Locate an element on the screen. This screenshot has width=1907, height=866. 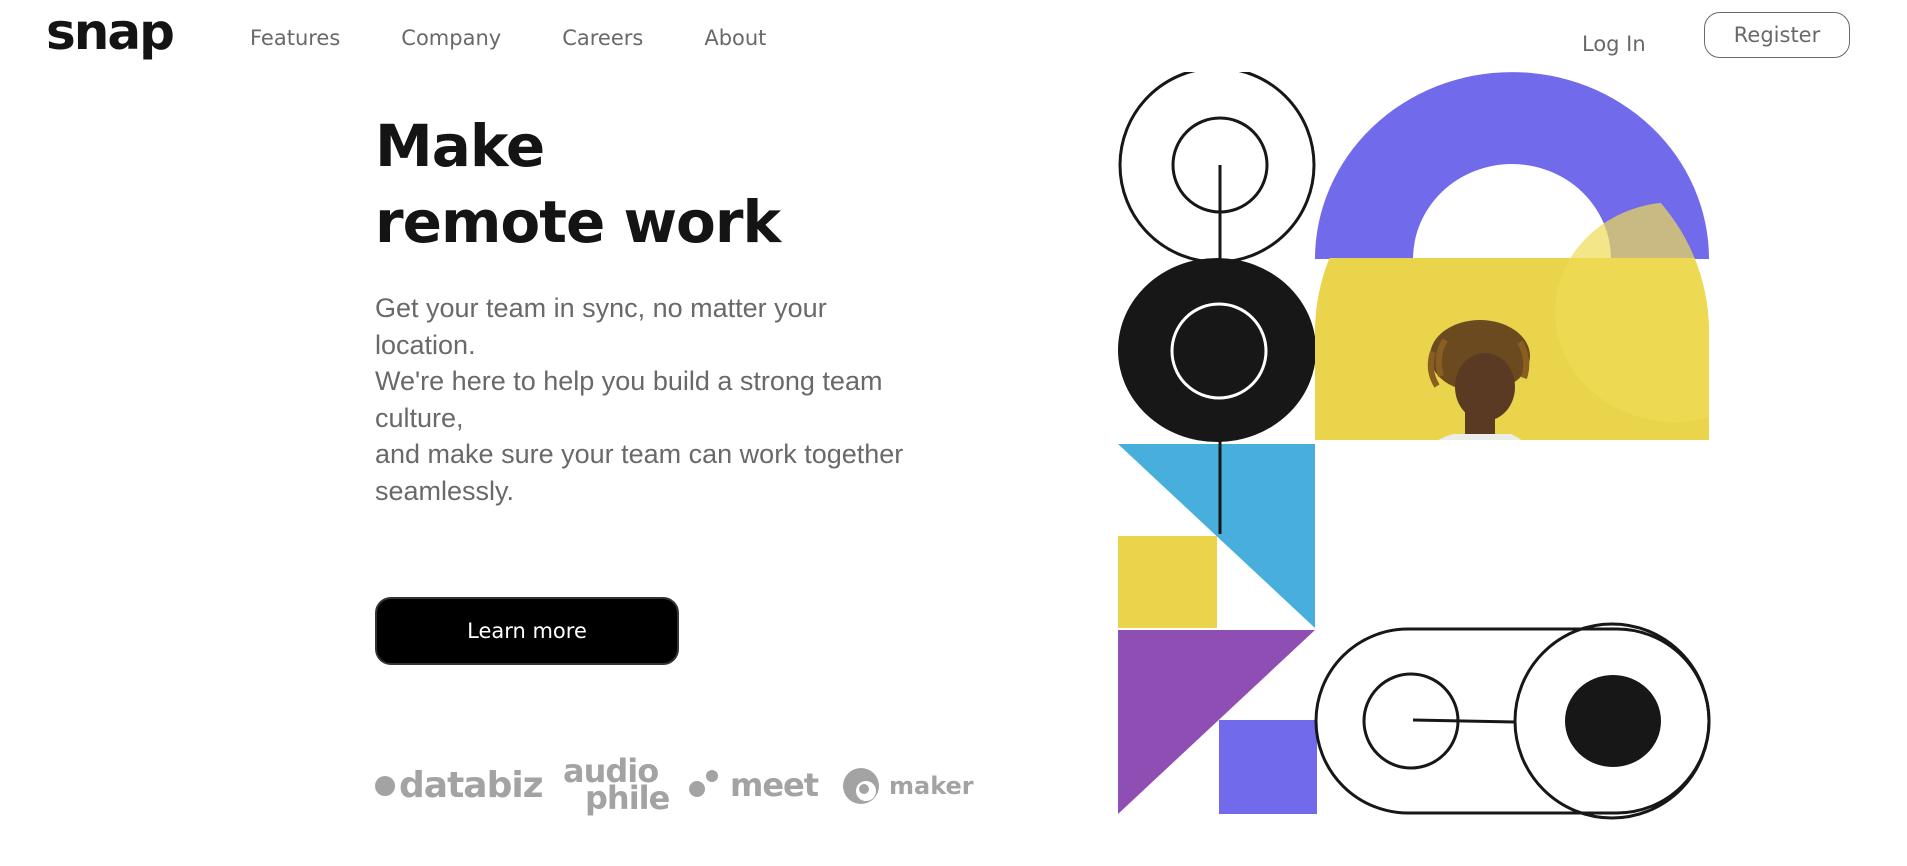
nav-item-features: Features is located at coordinates (295, 38).